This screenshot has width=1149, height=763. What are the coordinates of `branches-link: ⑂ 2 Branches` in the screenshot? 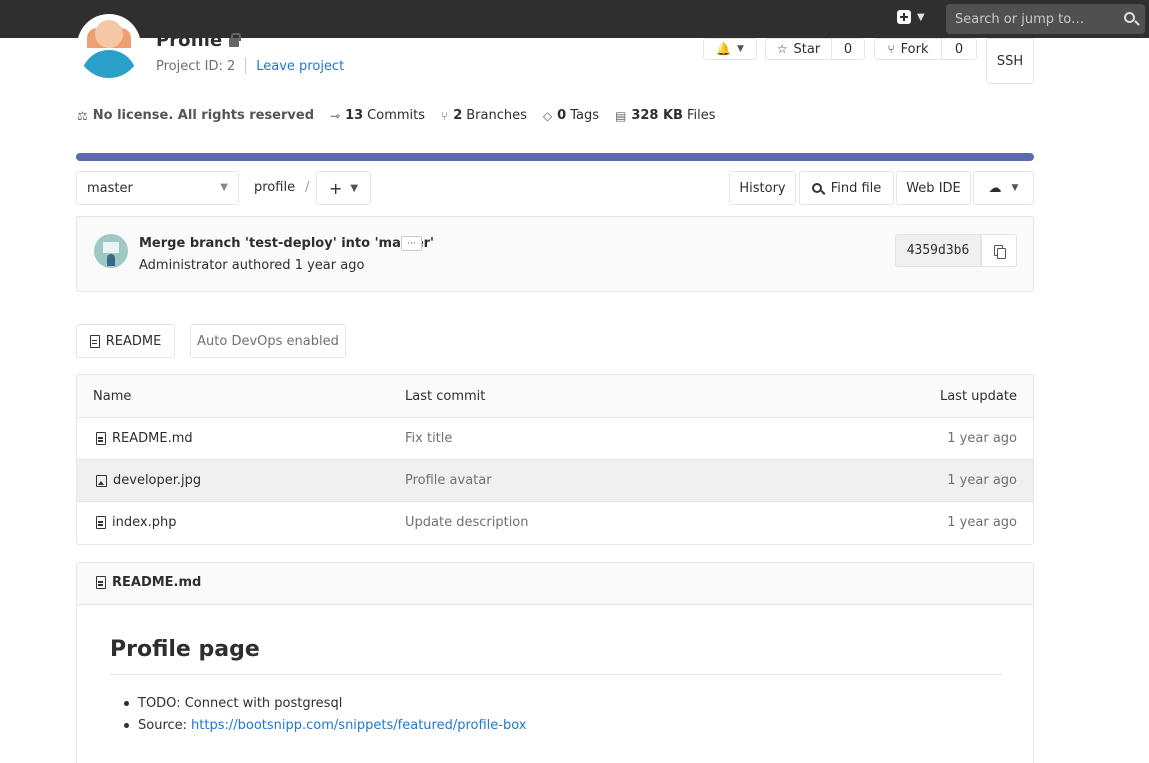 It's located at (484, 115).